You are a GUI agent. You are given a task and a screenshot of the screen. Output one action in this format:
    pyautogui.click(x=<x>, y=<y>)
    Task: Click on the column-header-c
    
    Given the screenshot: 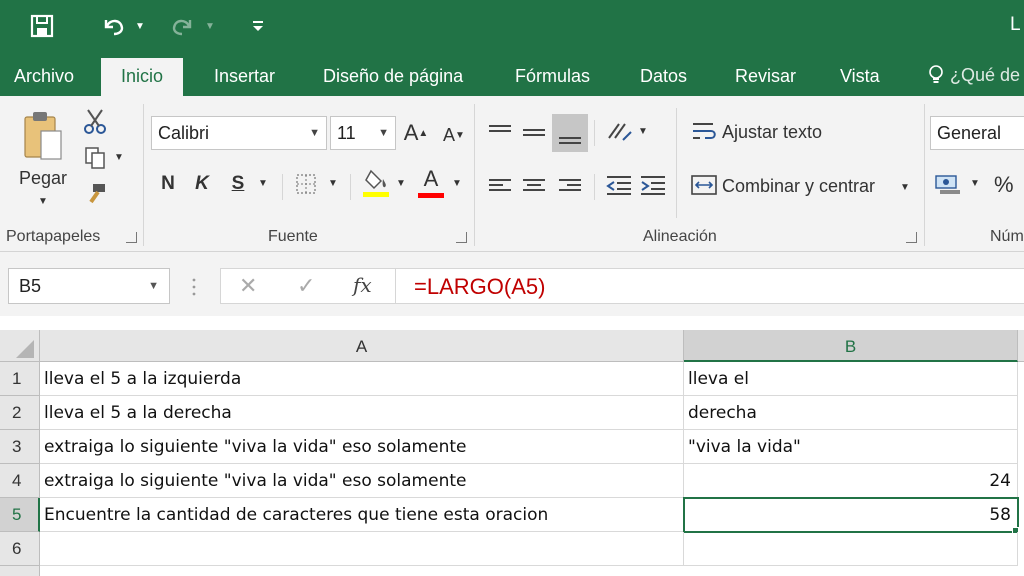 What is the action you would take?
    pyautogui.click(x=1021, y=346)
    